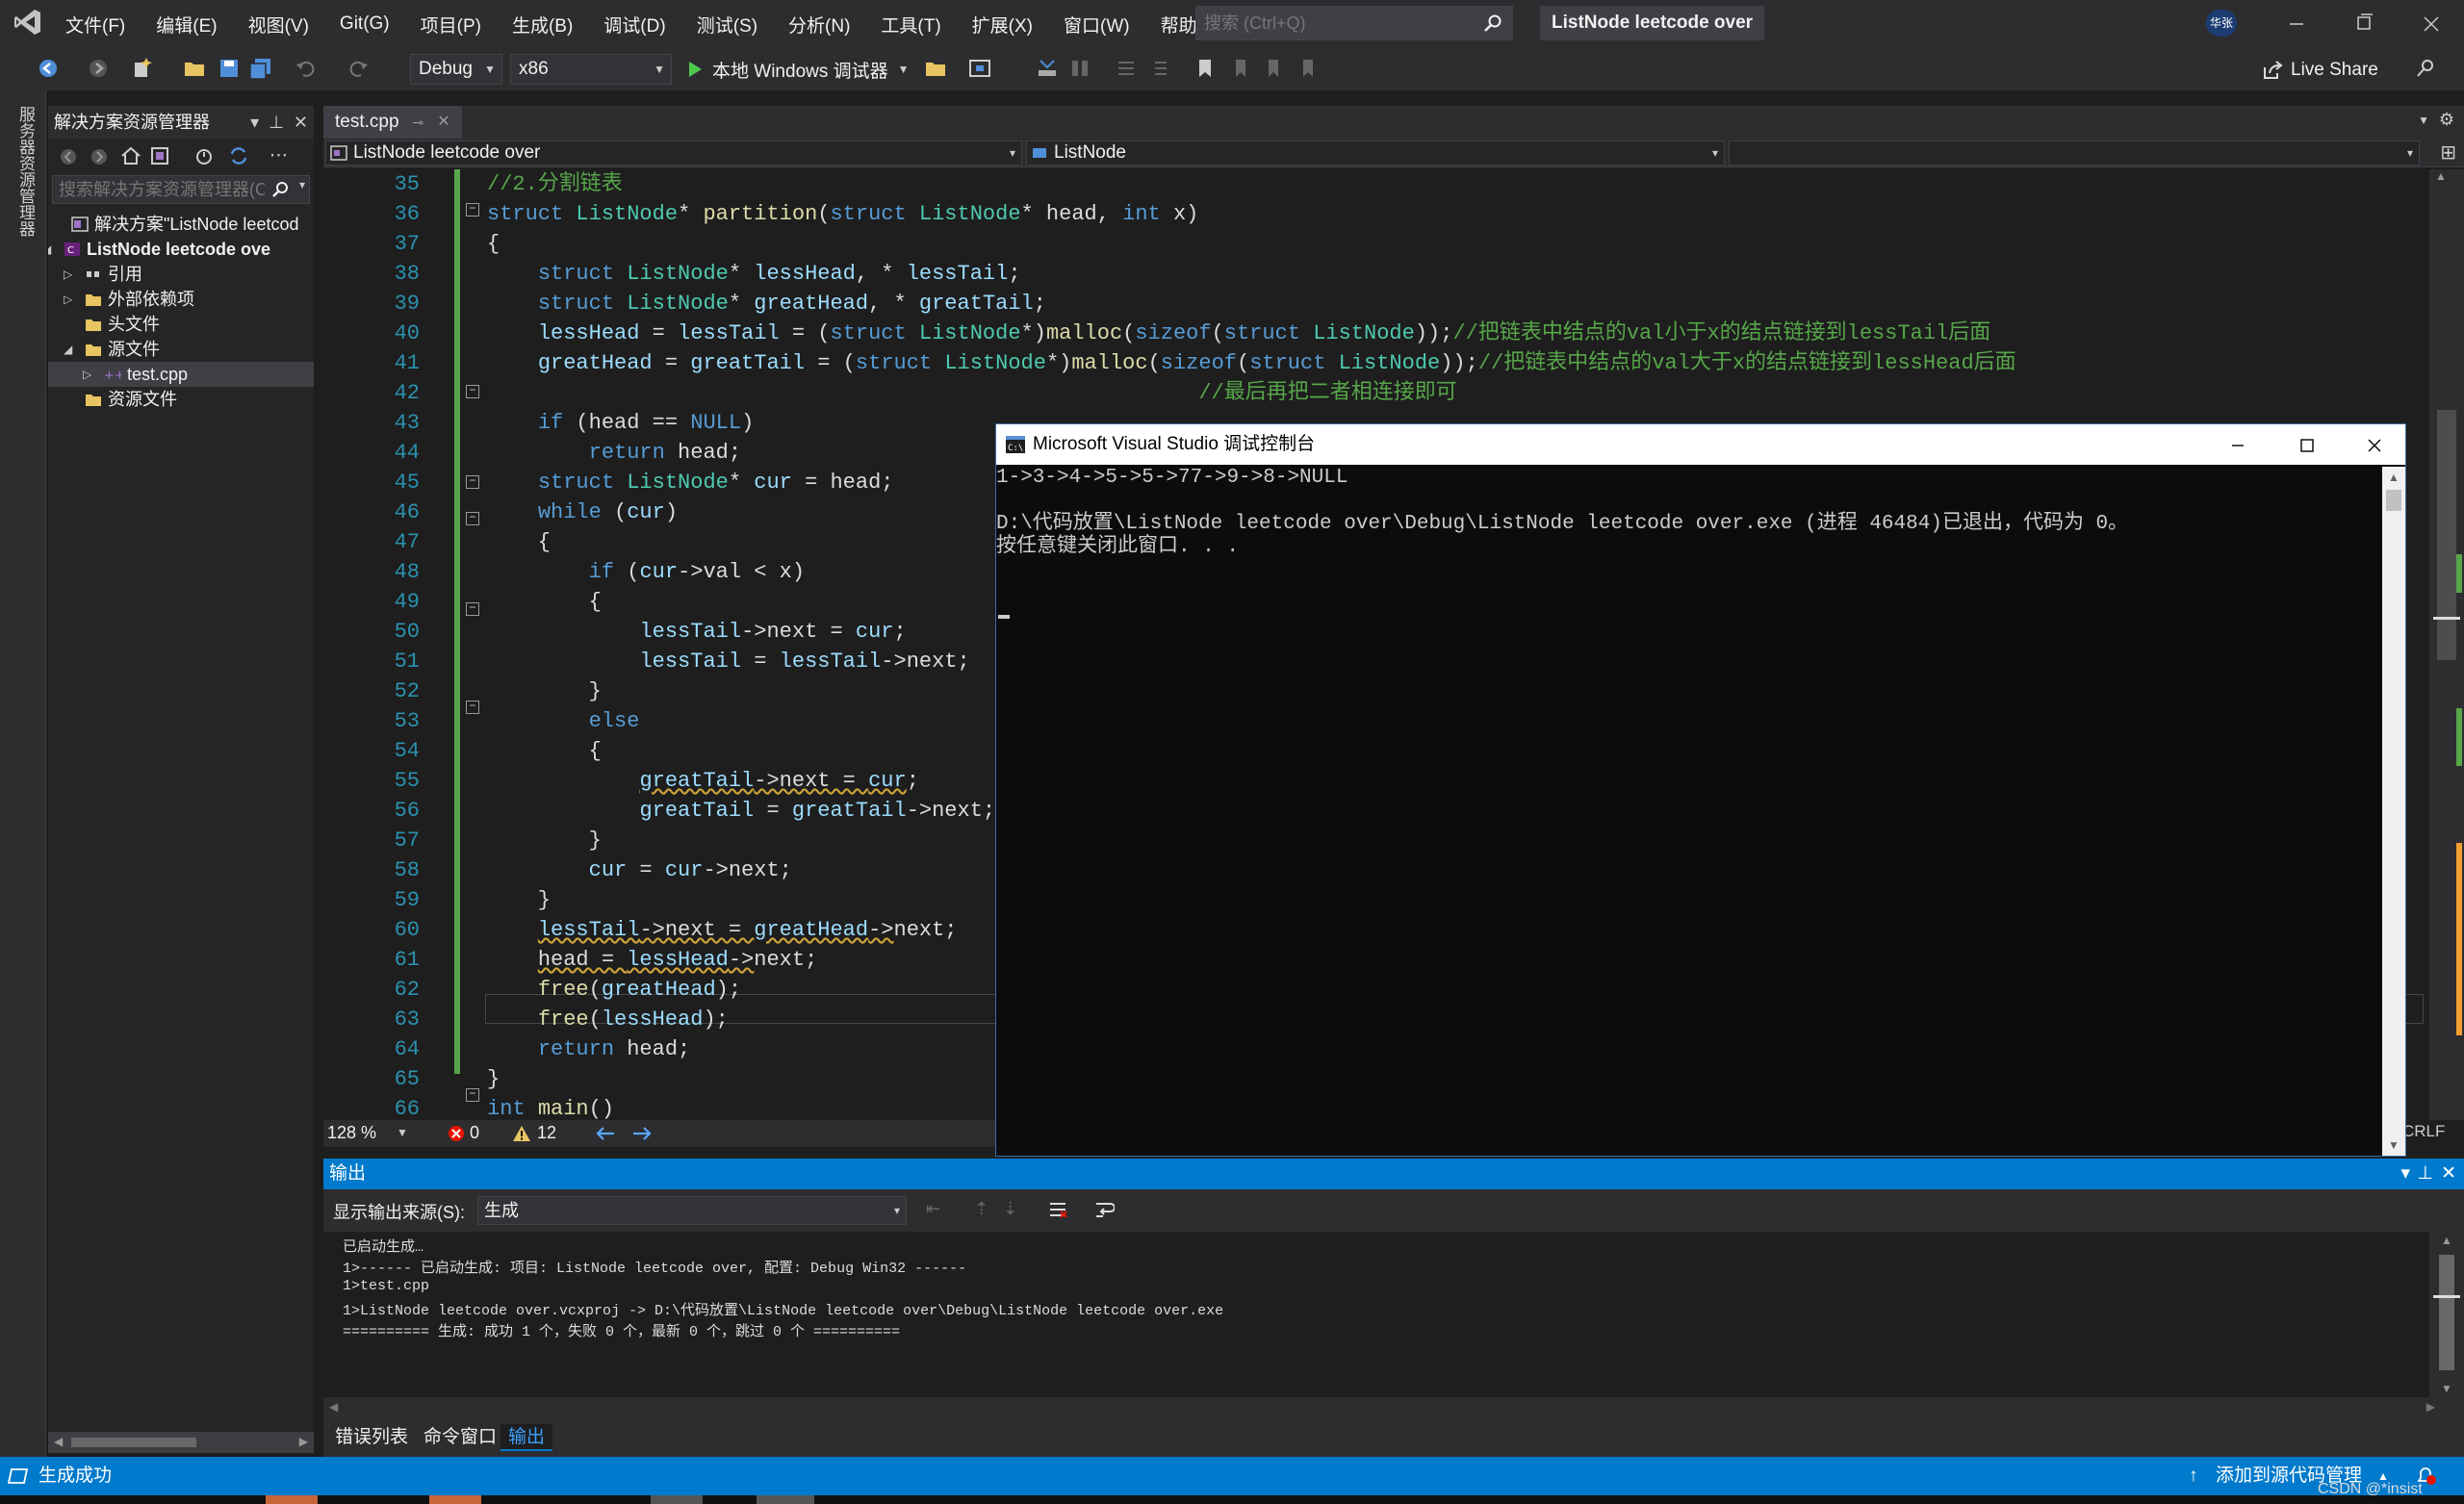 The width and height of the screenshot is (2464, 1504). What do you see at coordinates (1272, 68) in the screenshot?
I see `next-bookmark-icon` at bounding box center [1272, 68].